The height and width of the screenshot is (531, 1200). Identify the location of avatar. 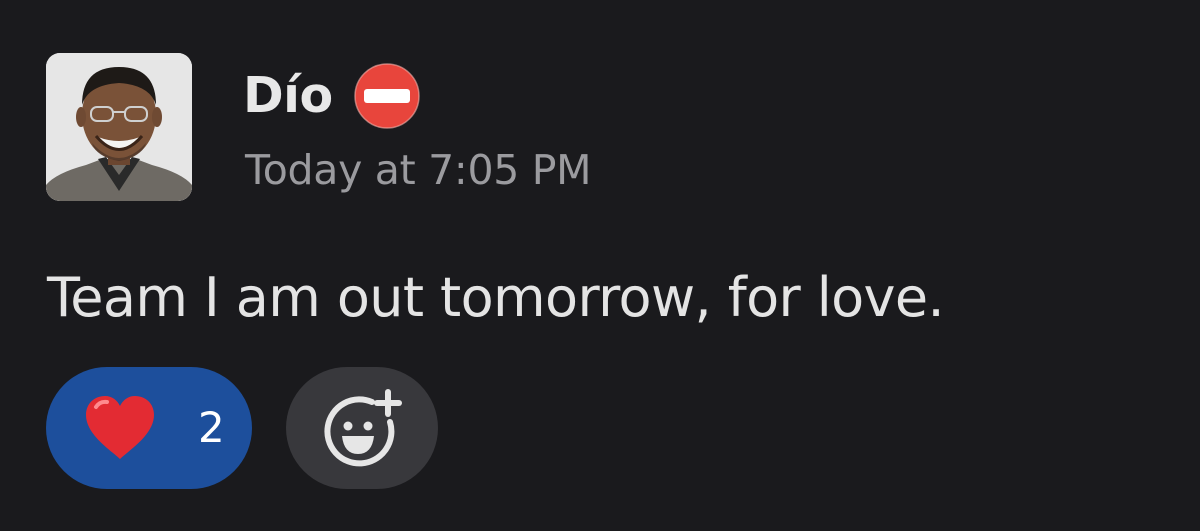
(119, 127).